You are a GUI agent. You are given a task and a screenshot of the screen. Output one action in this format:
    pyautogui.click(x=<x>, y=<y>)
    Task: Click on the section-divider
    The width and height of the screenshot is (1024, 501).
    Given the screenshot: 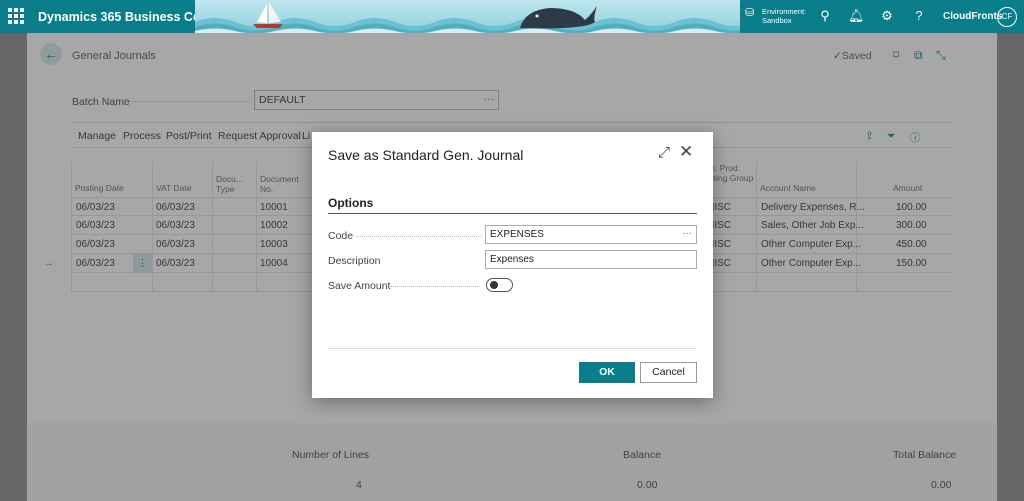 What is the action you would take?
    pyautogui.click(x=512, y=213)
    